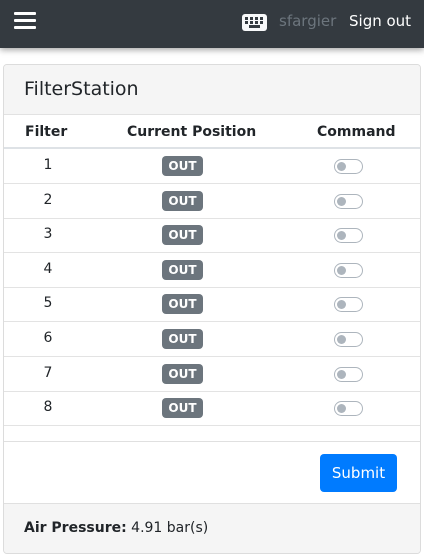 Image resolution: width=424 pixels, height=558 pixels. Describe the element at coordinates (48, 234) in the screenshot. I see `filter-number: 3` at that location.